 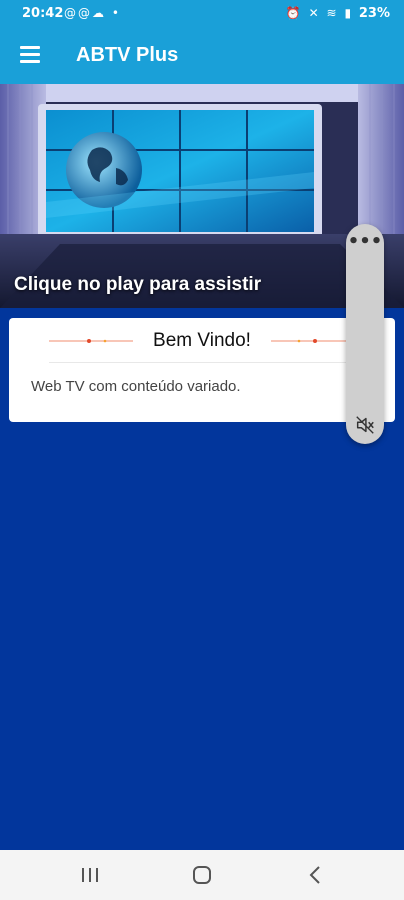 What do you see at coordinates (99, 13) in the screenshot?
I see `cloud-icon: ☁` at bounding box center [99, 13].